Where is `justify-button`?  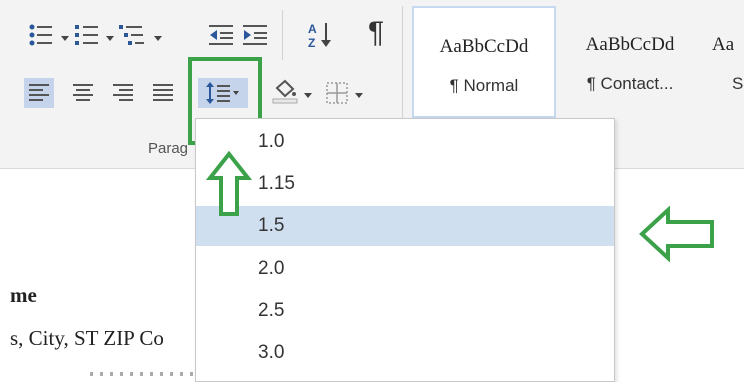
justify-button is located at coordinates (163, 93).